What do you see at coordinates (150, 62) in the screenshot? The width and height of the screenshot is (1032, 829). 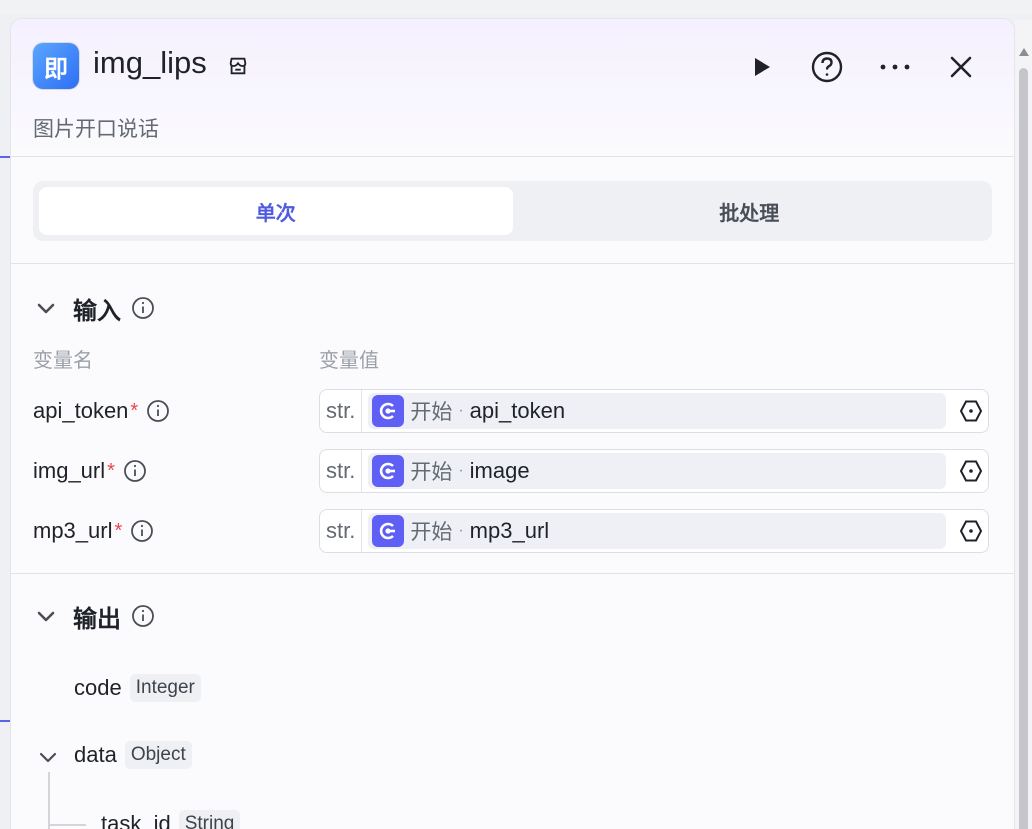 I see `panel-title: img_lips` at bounding box center [150, 62].